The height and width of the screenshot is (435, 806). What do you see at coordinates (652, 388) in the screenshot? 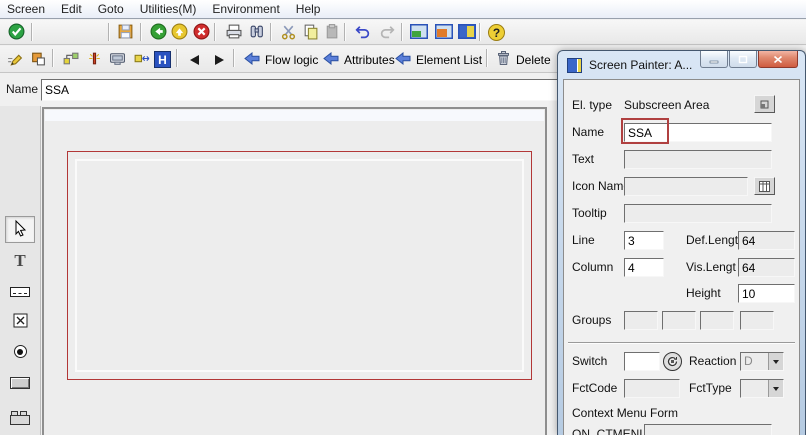
I see `fctcode-input` at bounding box center [652, 388].